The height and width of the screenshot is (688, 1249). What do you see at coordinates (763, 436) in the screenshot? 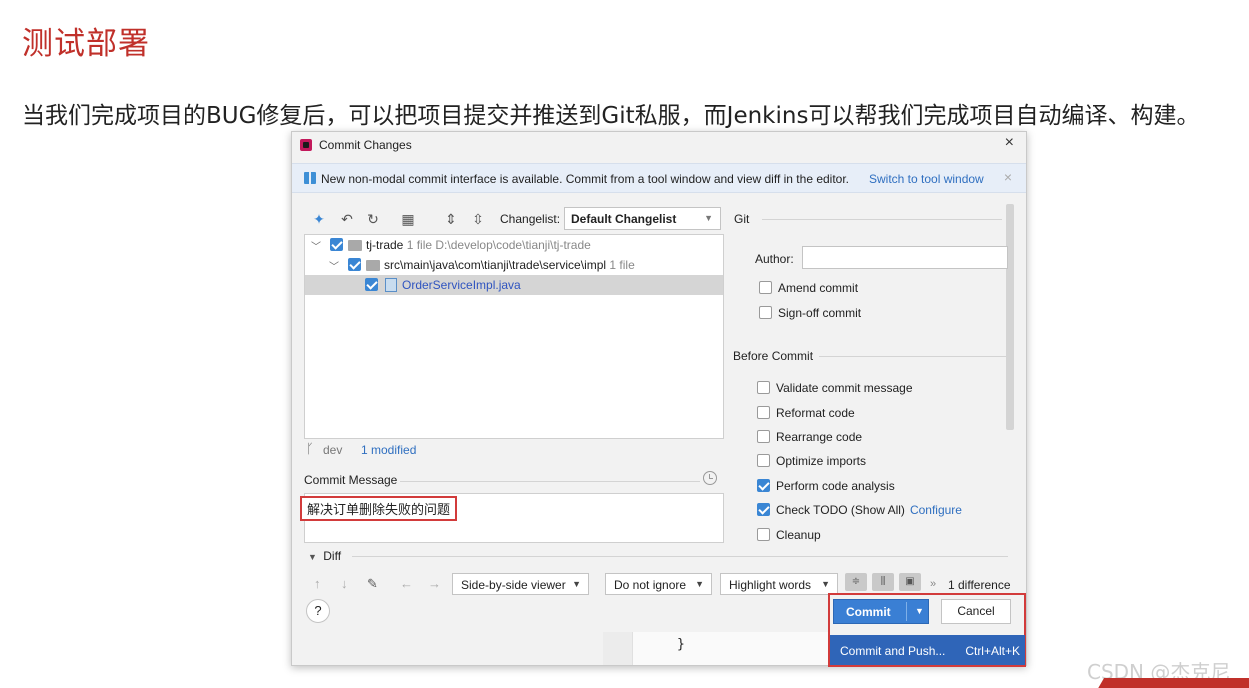
I see `rearrange-code-checkbox` at bounding box center [763, 436].